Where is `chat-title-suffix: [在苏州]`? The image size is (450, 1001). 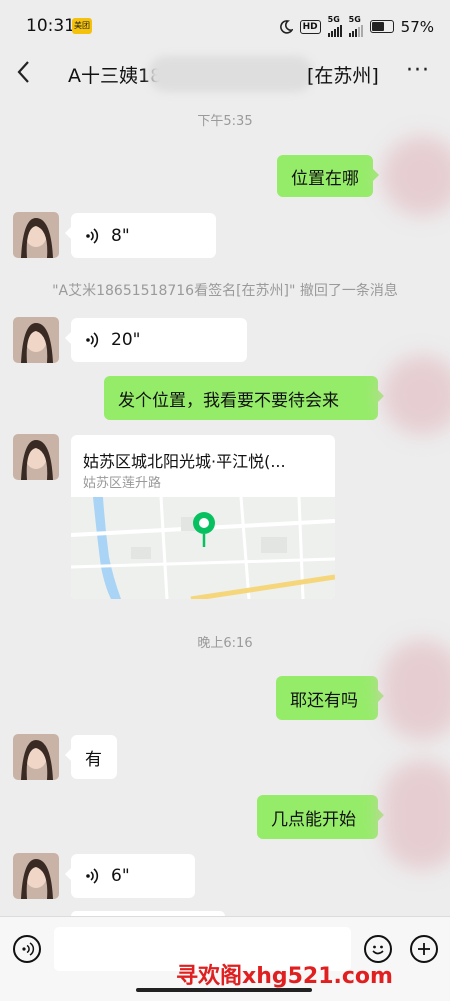 chat-title-suffix: [在苏州] is located at coordinates (343, 76).